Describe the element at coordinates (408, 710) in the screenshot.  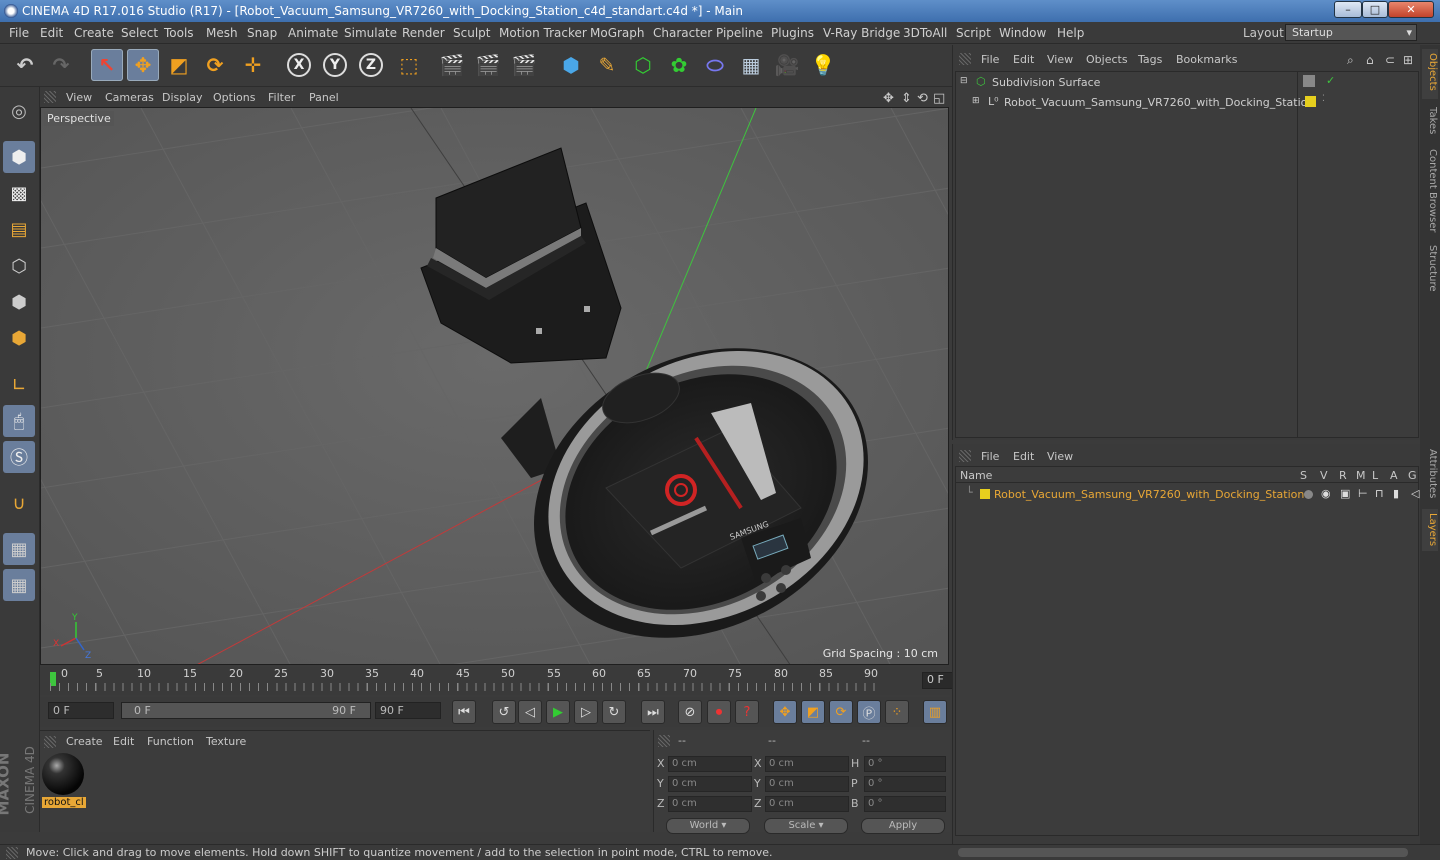
I see `end-frame-field: 90 F` at that location.